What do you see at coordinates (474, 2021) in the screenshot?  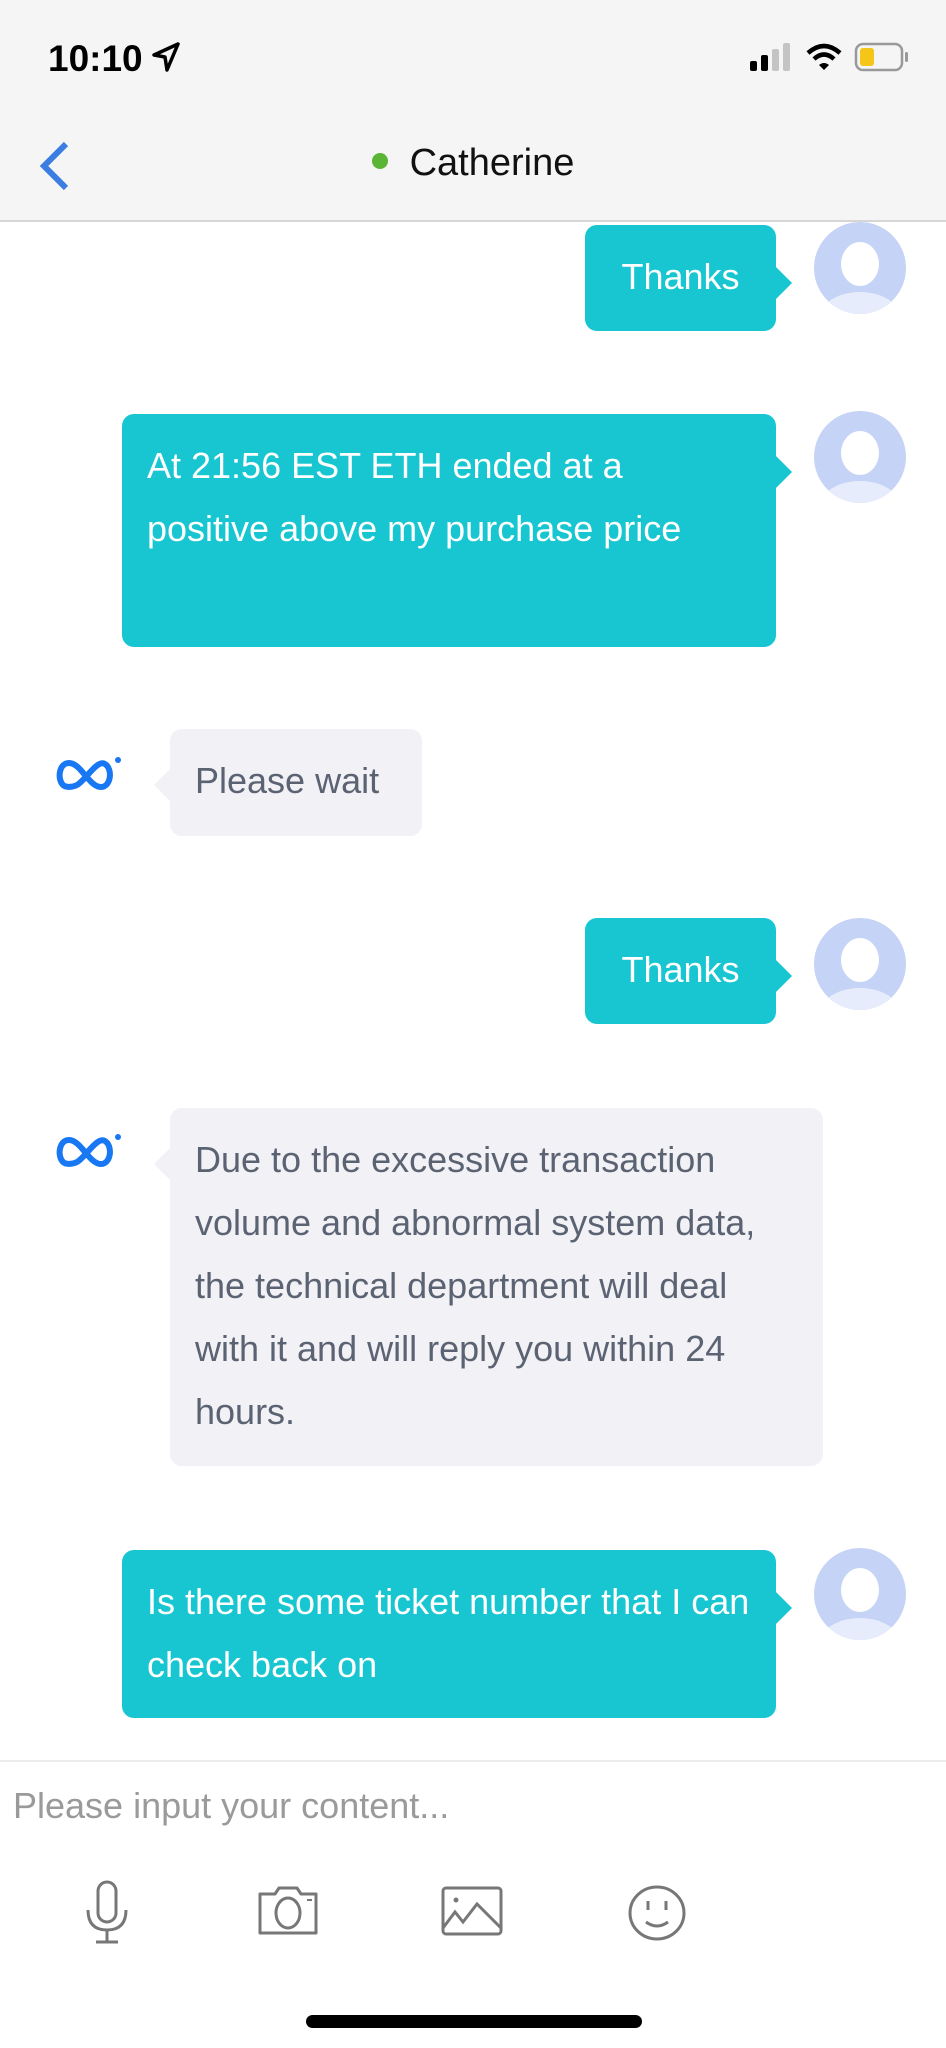 I see `home-indicator` at bounding box center [474, 2021].